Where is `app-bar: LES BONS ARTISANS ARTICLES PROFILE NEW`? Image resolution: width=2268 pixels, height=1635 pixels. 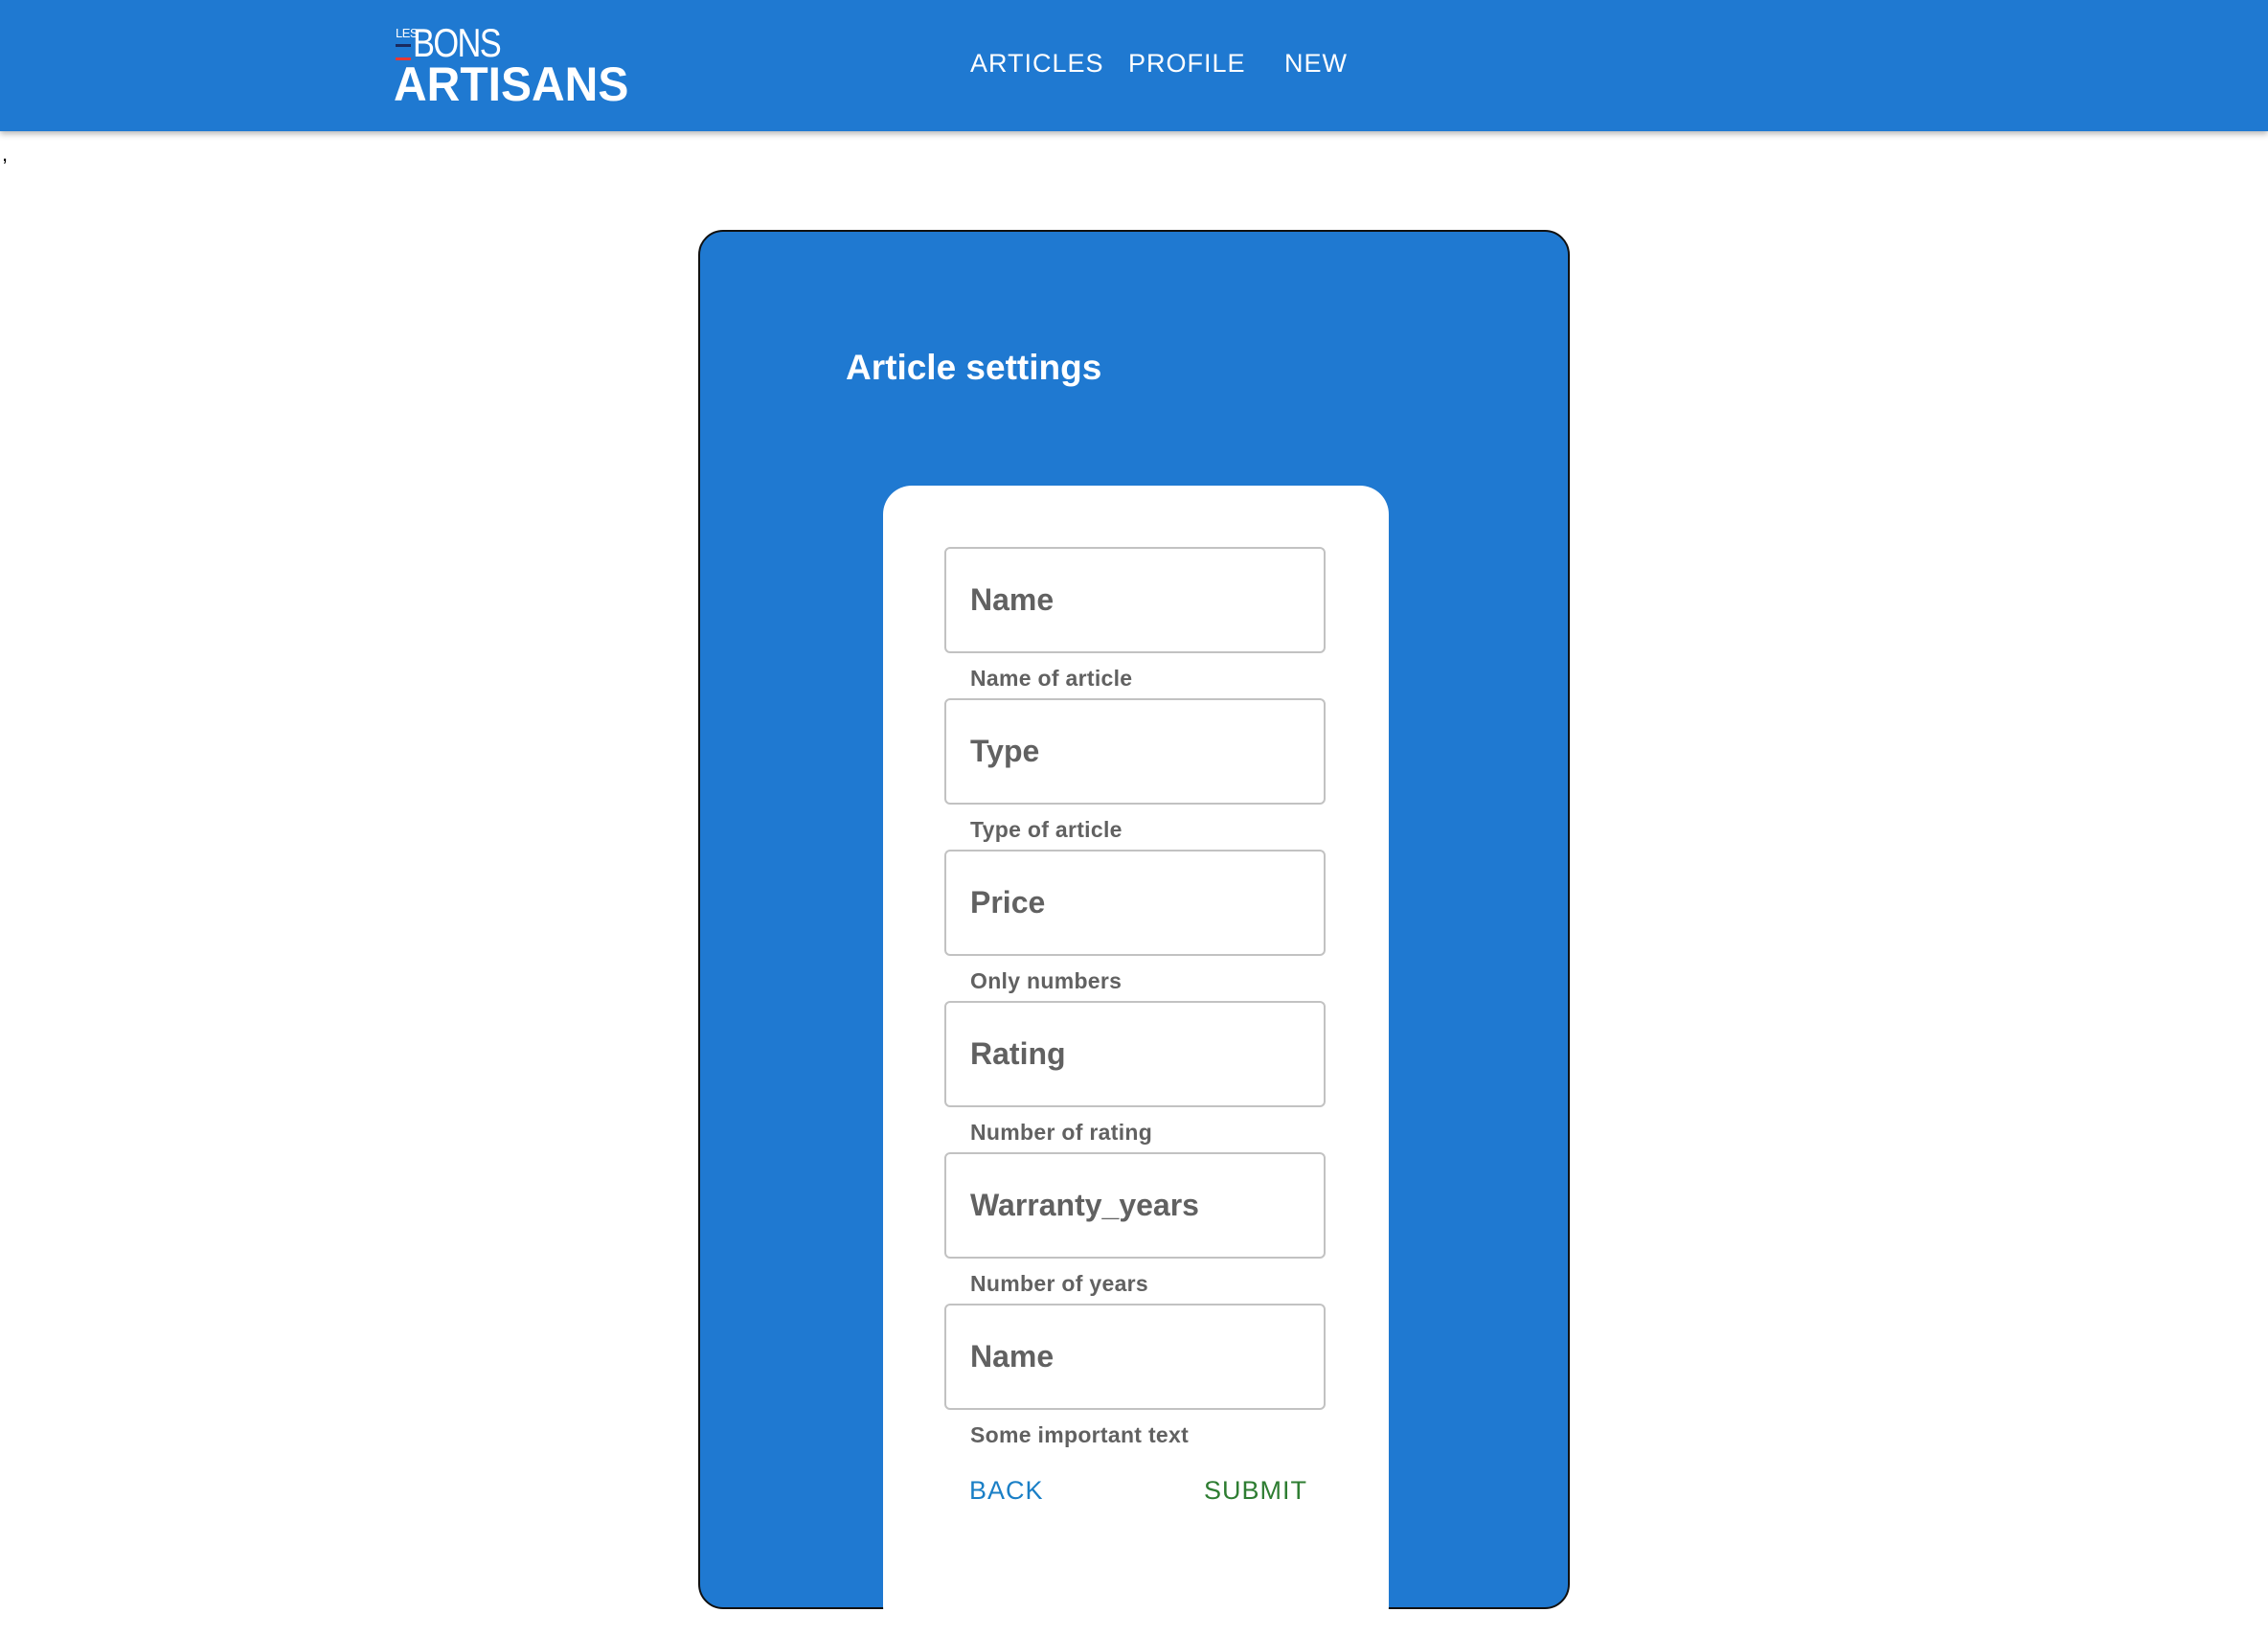
app-bar: LES BONS ARTISANS ARTICLES PROFILE NEW is located at coordinates (1134, 65).